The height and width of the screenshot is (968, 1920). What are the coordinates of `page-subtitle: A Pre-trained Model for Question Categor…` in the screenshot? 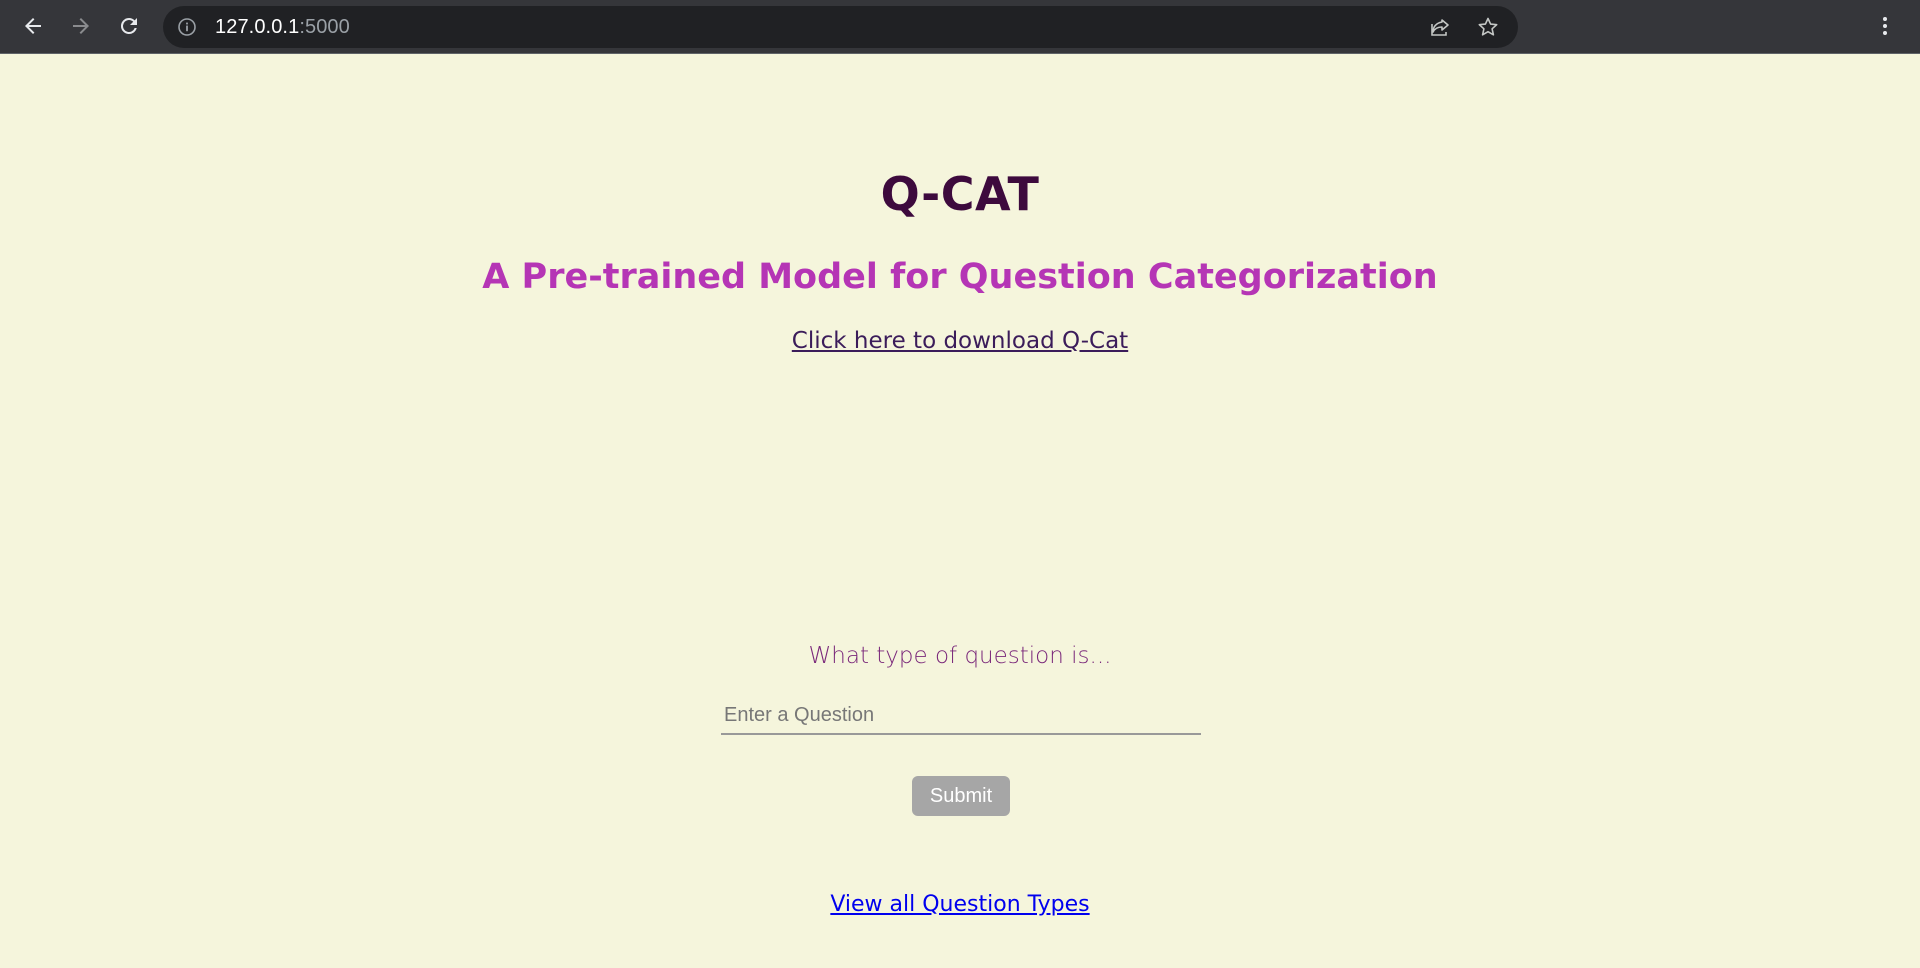 It's located at (960, 277).